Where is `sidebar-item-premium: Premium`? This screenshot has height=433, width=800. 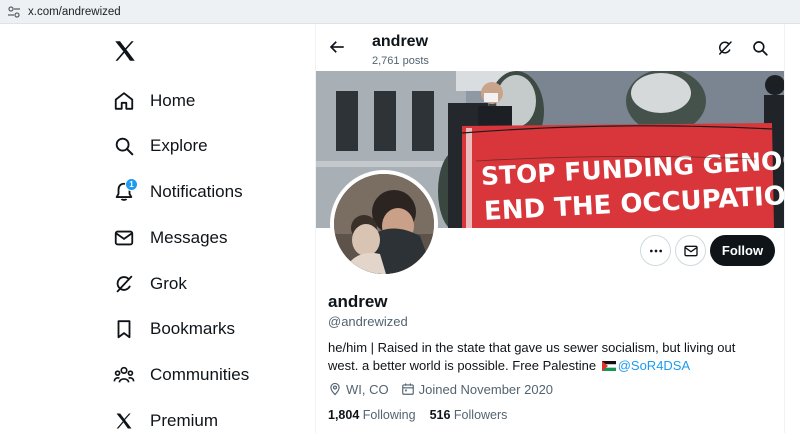 sidebar-item-premium: Premium is located at coordinates (163, 417).